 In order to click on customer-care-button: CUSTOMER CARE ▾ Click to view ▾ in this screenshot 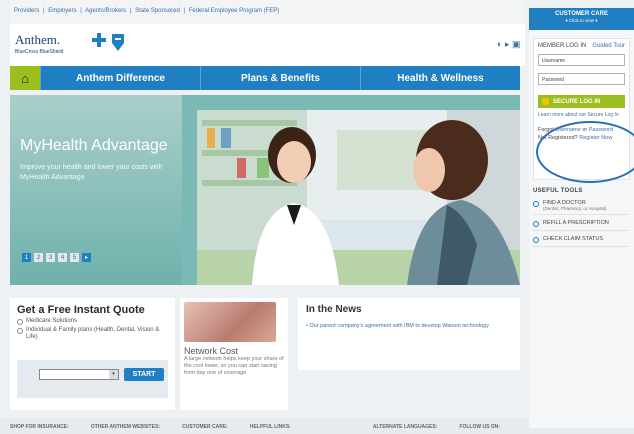, I will do `click(581, 19)`.